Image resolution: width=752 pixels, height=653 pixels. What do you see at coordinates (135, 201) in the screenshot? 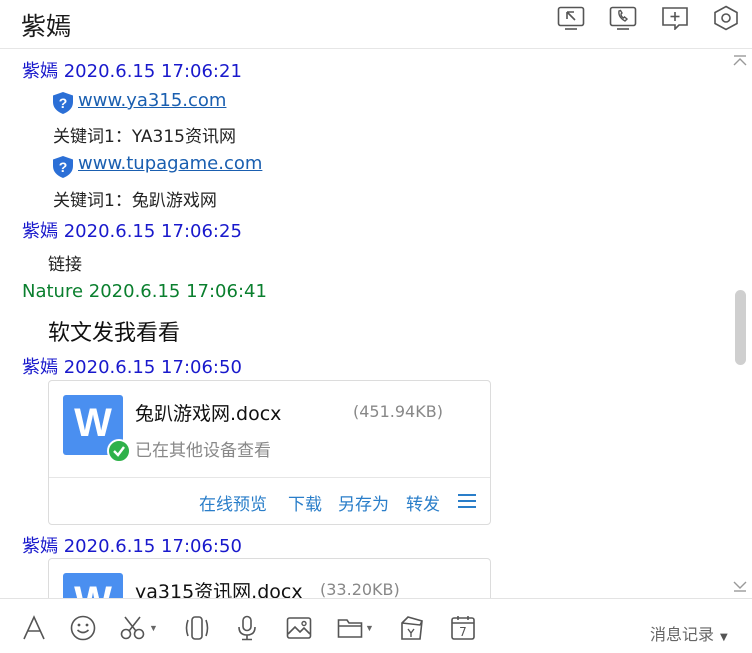
I see `keyword-text: 关键词1：兔趴游戏网` at bounding box center [135, 201].